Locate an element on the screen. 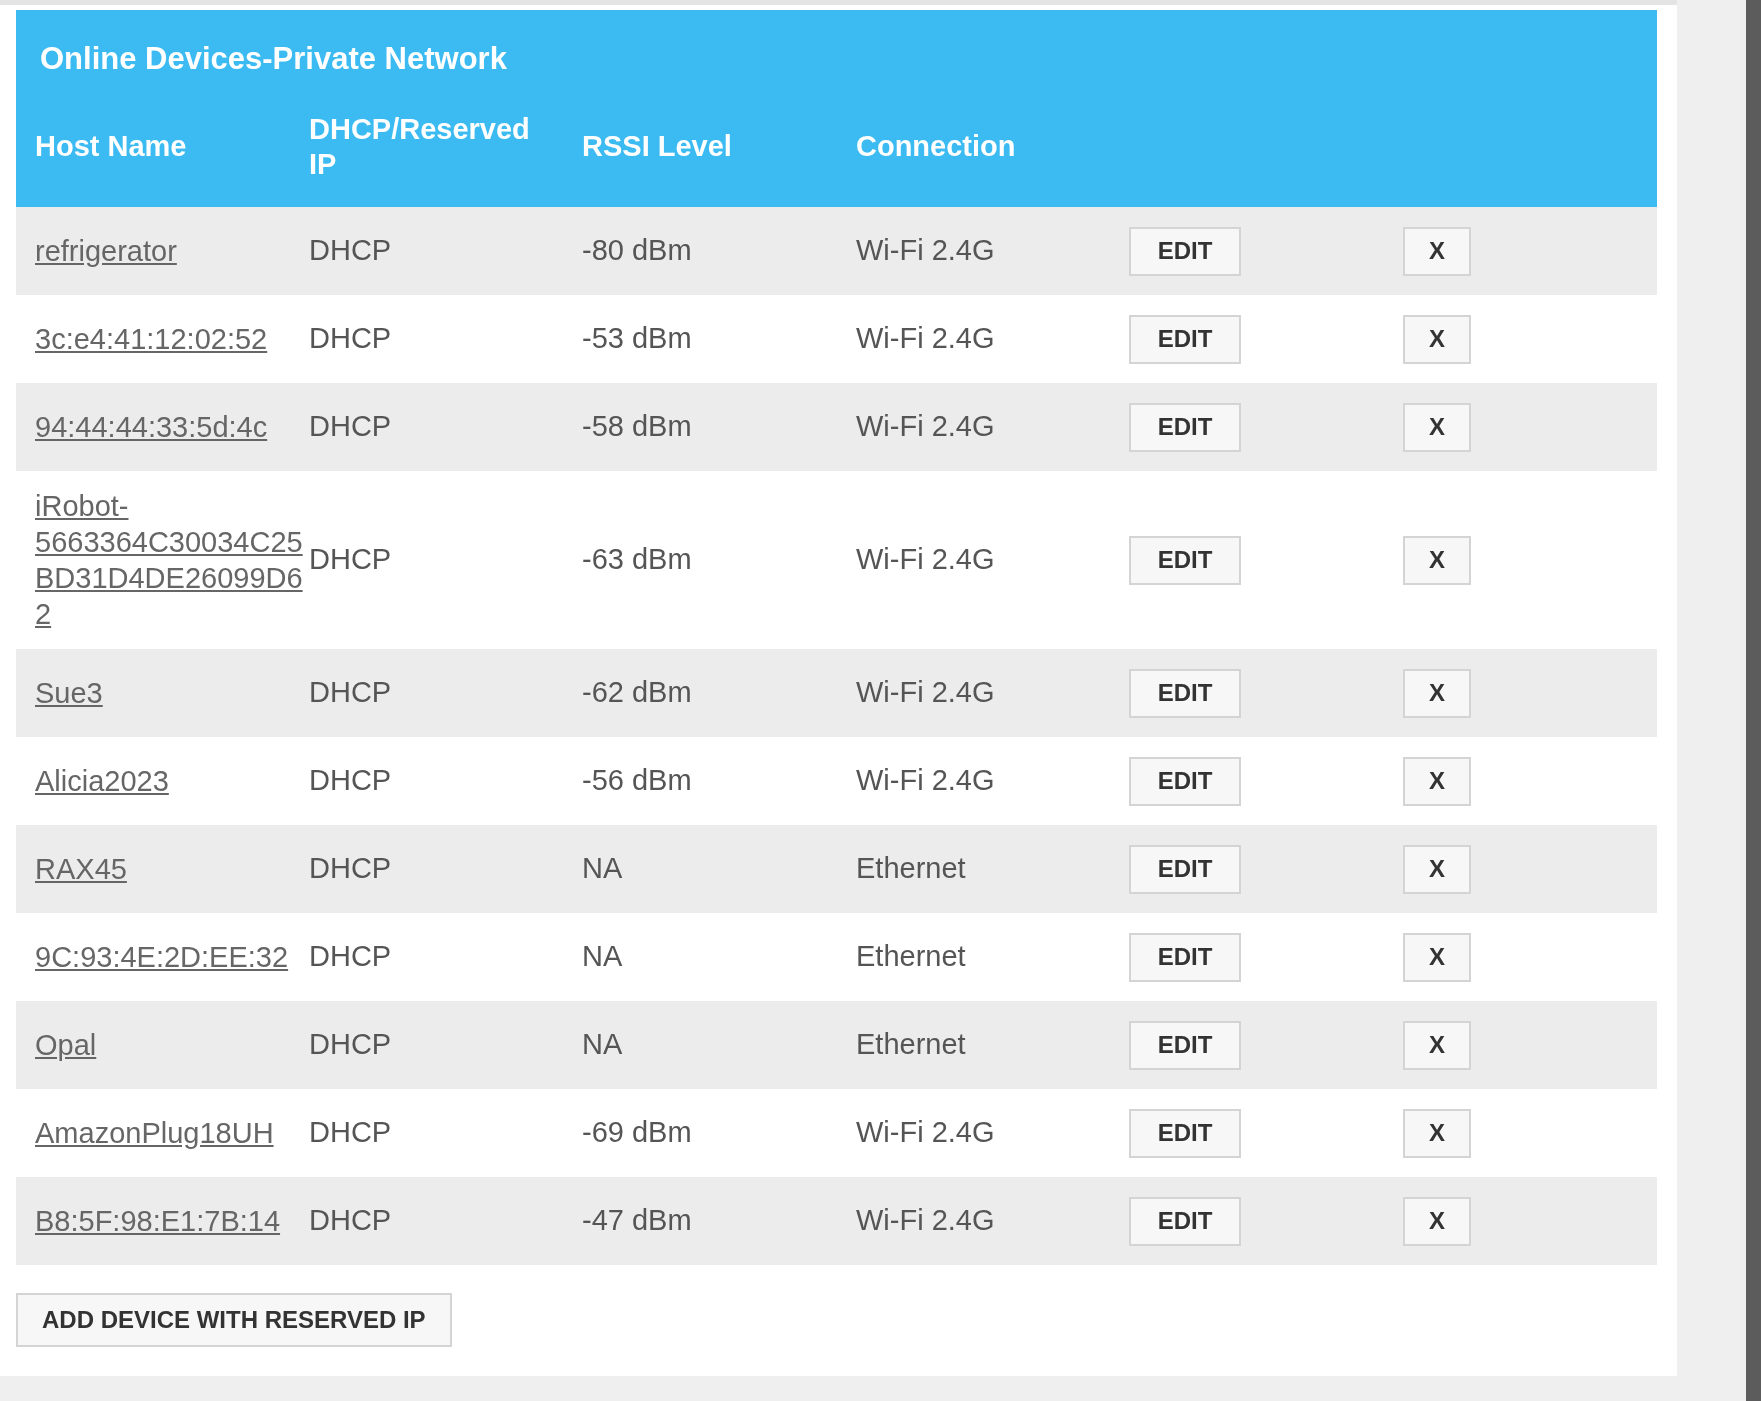 The image size is (1761, 1401). table-cell-text: -69 dBm is located at coordinates (637, 1133).